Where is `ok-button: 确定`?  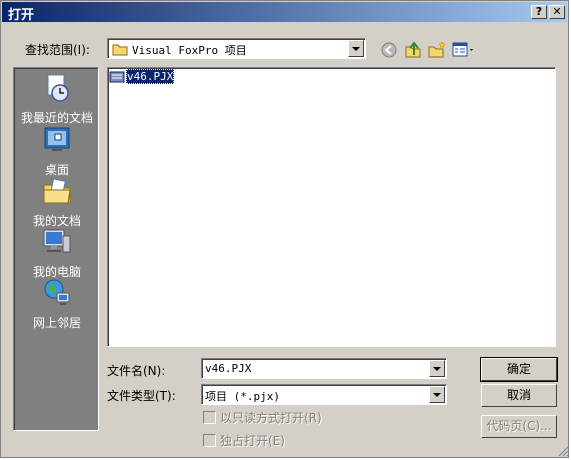 ok-button: 确定 is located at coordinates (519, 369).